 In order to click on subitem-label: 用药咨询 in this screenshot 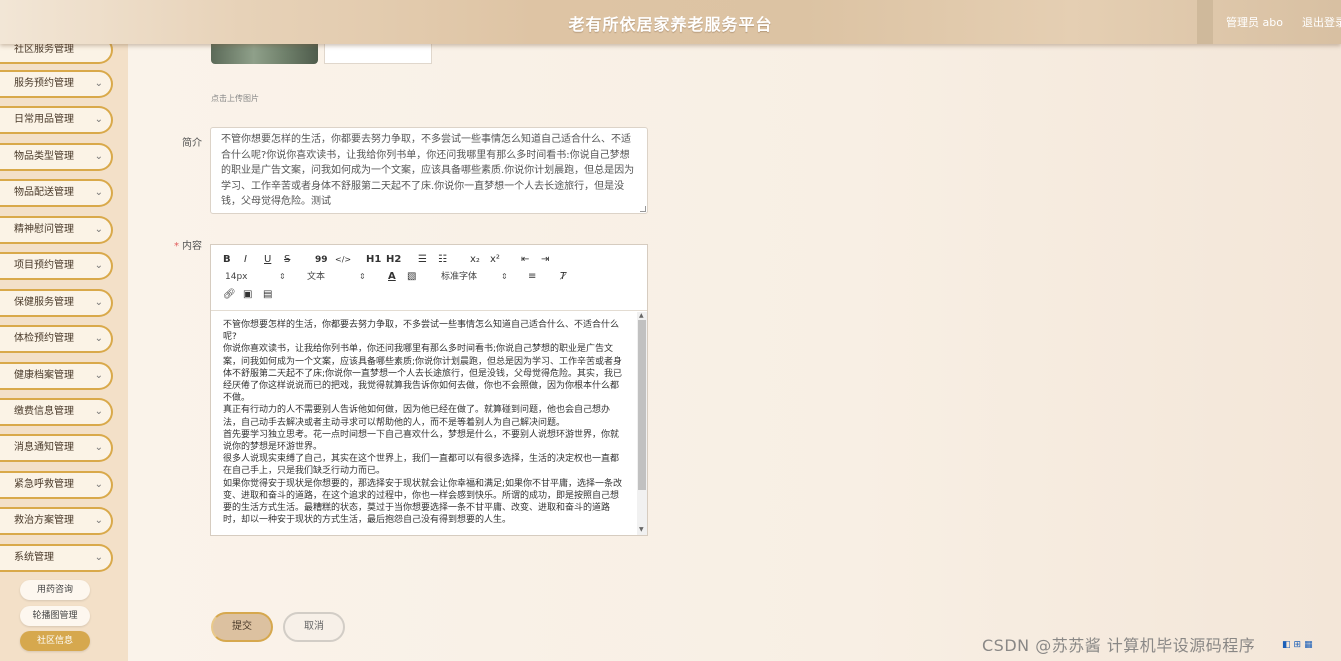, I will do `click(54, 590)`.